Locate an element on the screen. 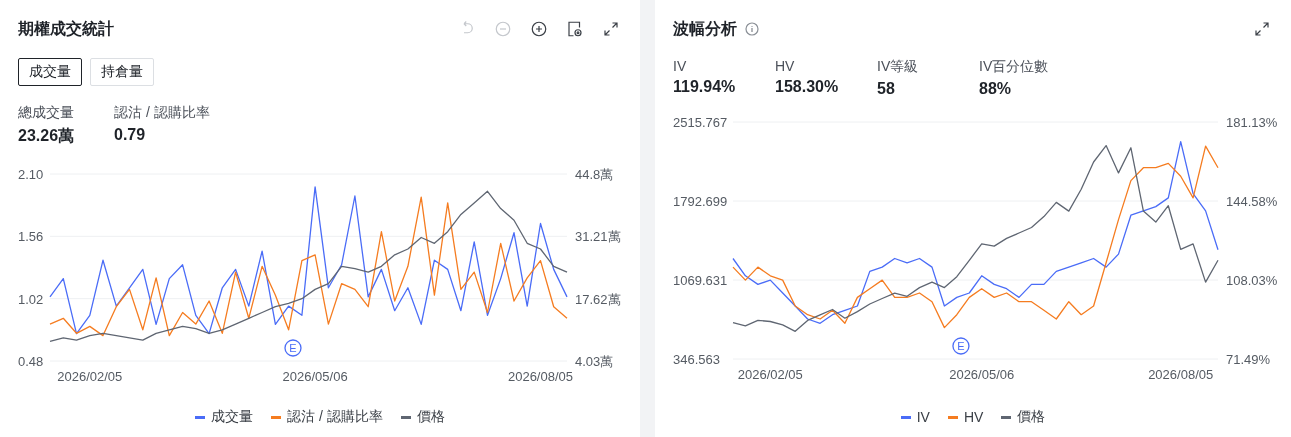  zoom-out-icon is located at coordinates (503, 29).